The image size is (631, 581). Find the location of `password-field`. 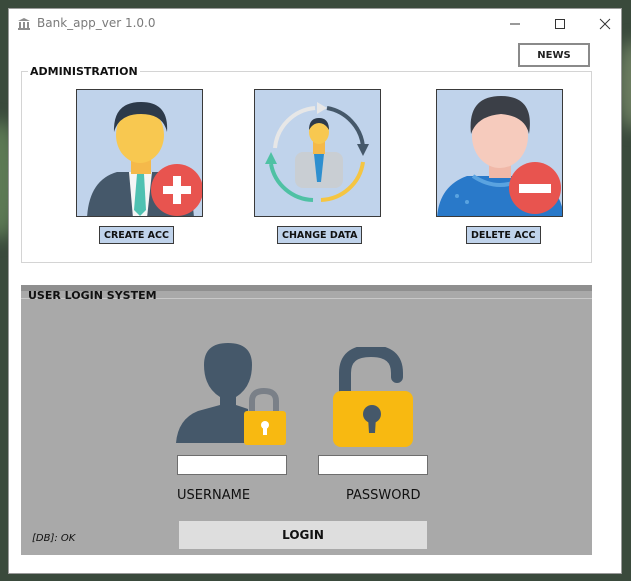

password-field is located at coordinates (373, 465).